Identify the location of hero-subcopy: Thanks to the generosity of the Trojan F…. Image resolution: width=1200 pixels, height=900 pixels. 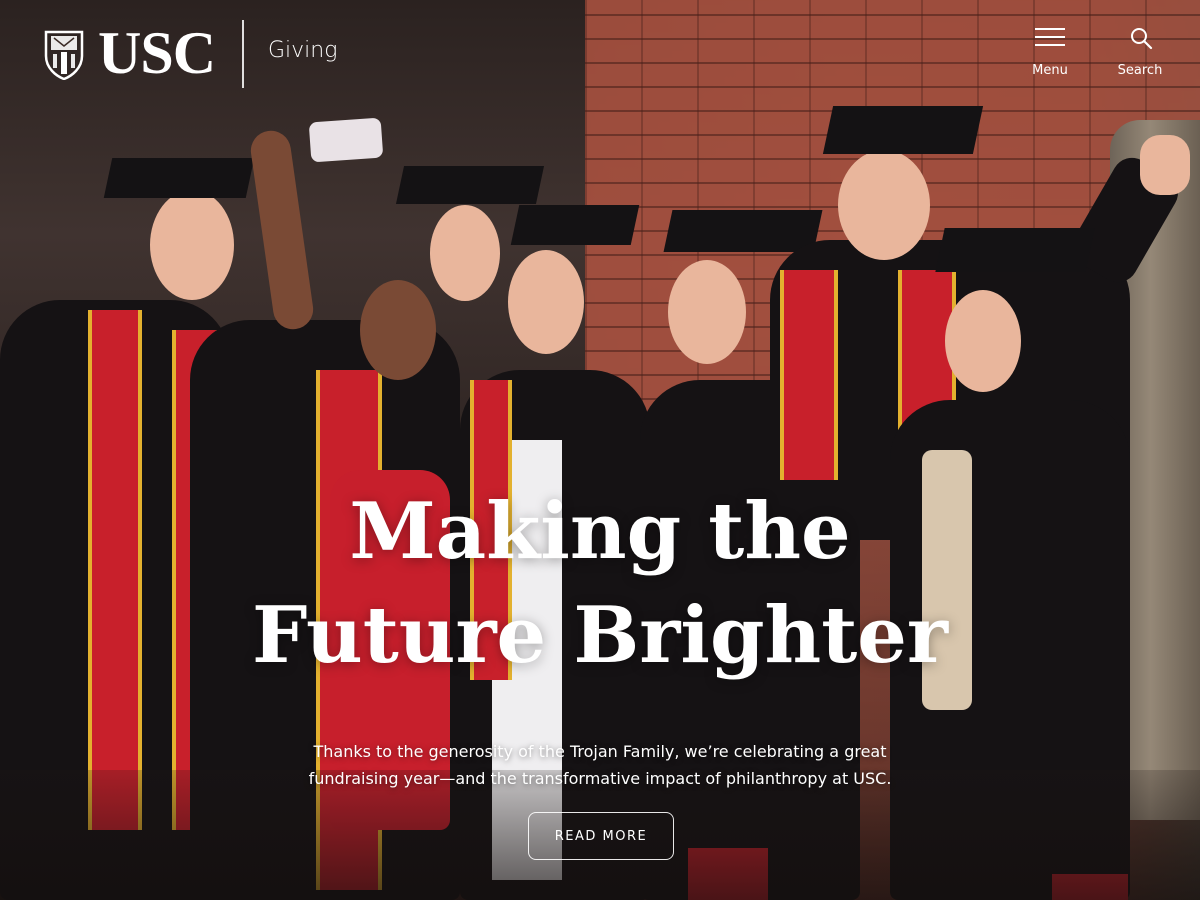
(600, 765).